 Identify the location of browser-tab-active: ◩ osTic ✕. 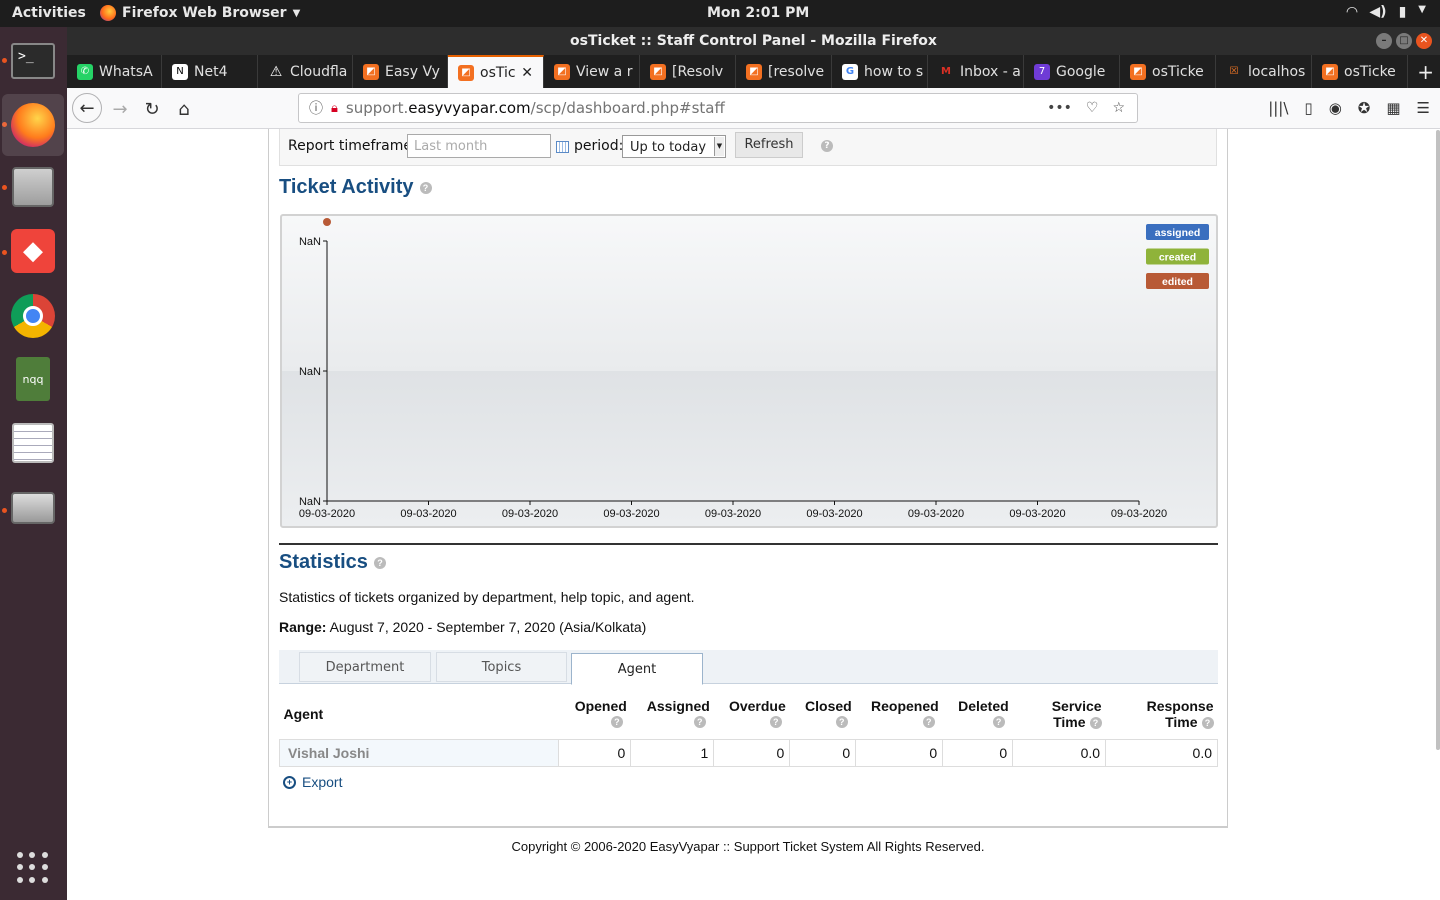
(496, 71).